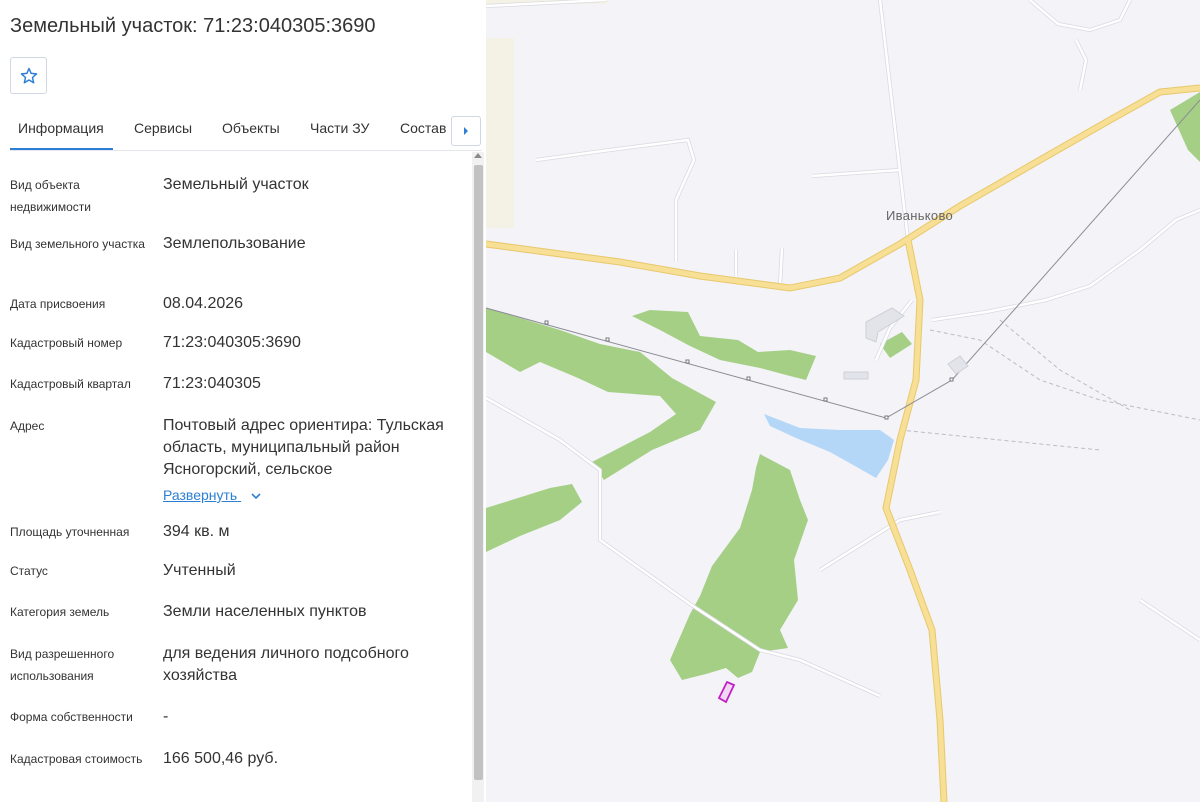  What do you see at coordinates (71, 717) in the screenshot?
I see `field-label: Форма собственности` at bounding box center [71, 717].